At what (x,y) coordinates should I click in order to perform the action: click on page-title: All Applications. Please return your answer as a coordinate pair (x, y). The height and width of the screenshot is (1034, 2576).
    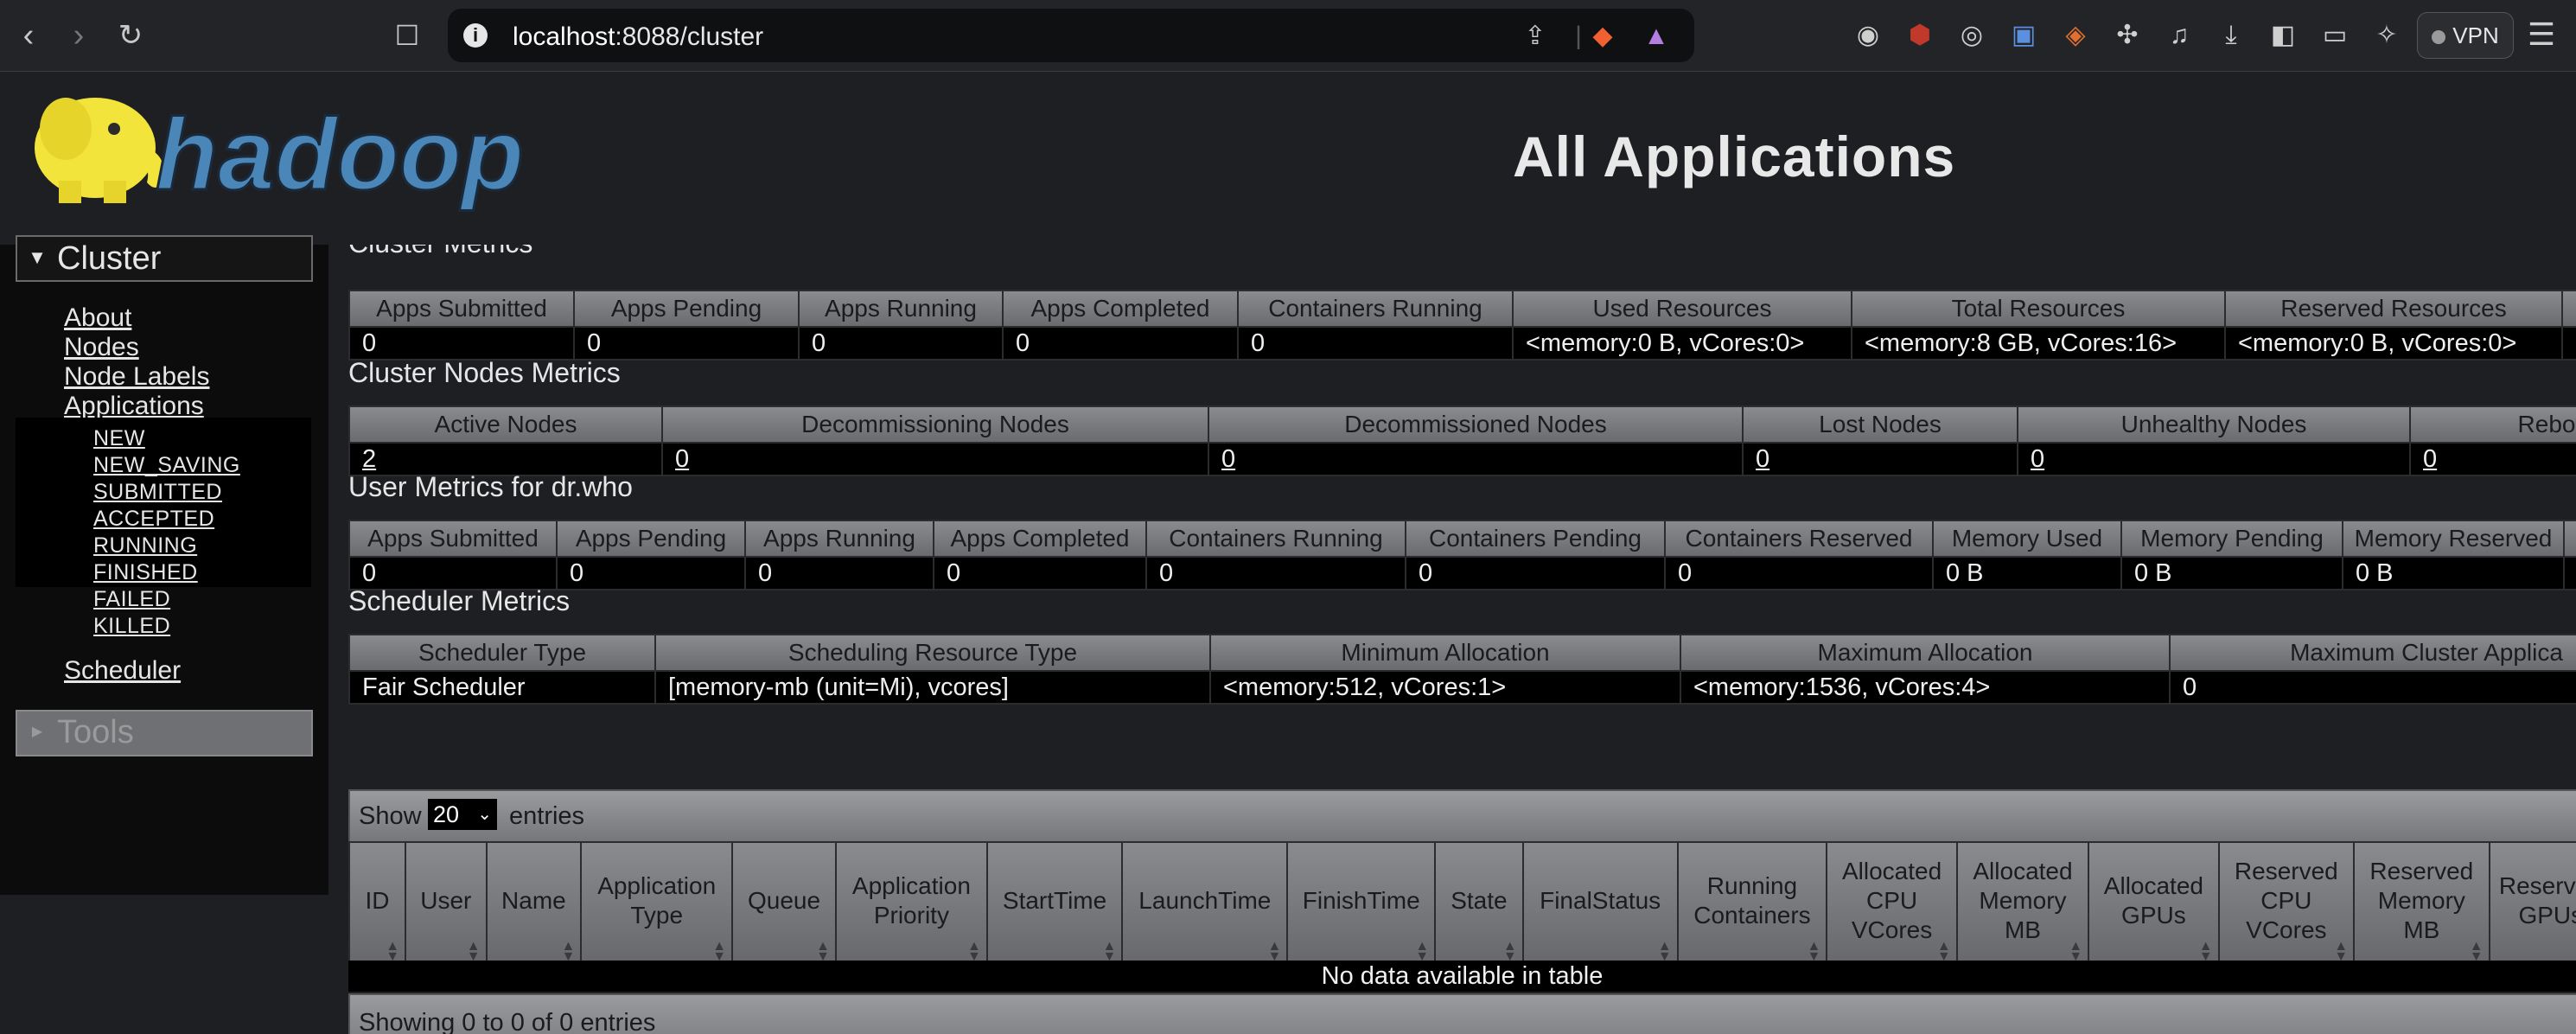
    Looking at the image, I should click on (1734, 156).